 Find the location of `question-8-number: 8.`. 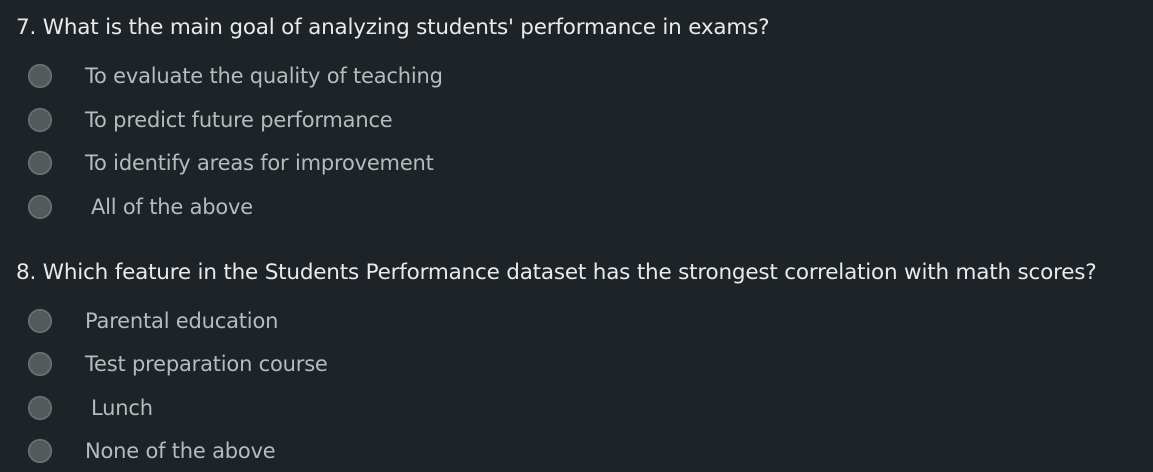

question-8-number: 8. is located at coordinates (26, 272).